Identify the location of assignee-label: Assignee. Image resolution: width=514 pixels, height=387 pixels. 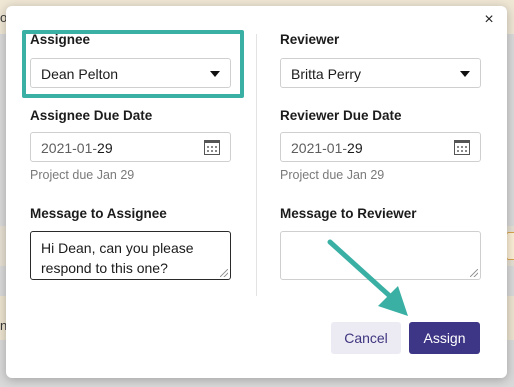
(60, 39).